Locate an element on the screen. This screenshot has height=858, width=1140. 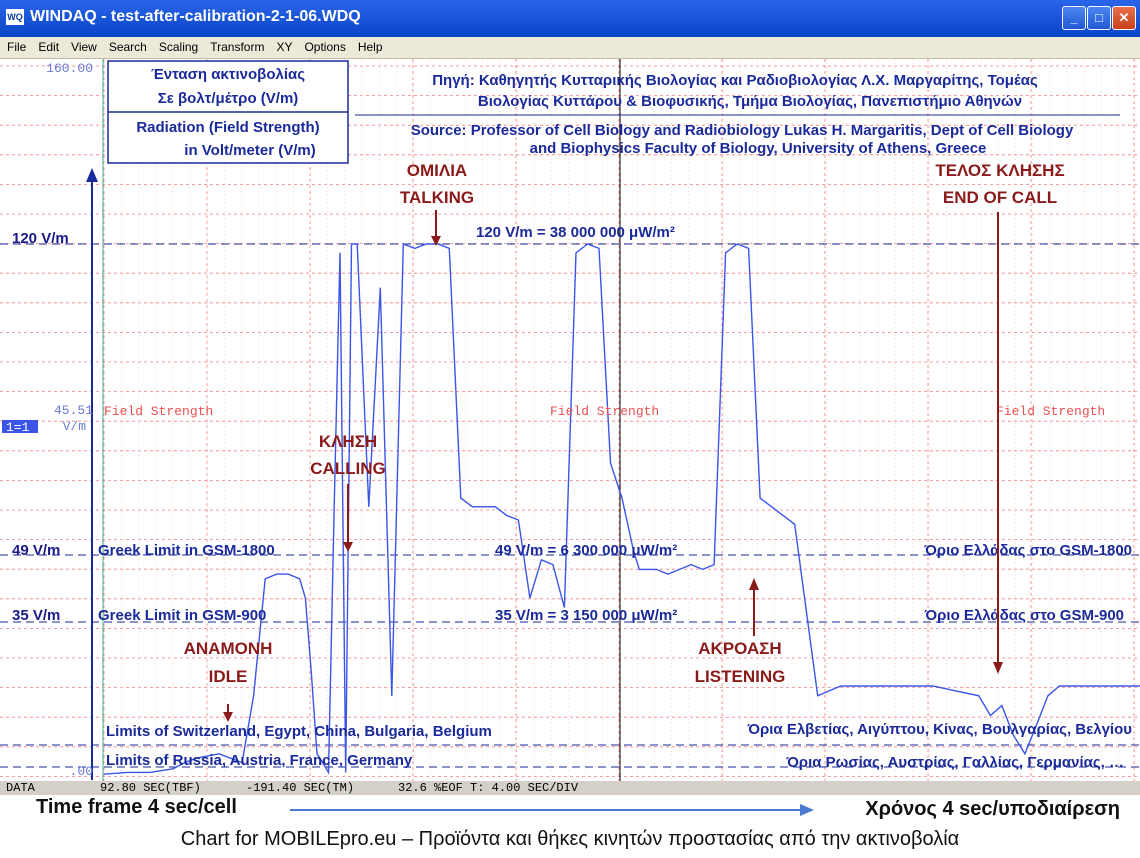
axis-bottom-value: .00 is located at coordinates (81, 771).